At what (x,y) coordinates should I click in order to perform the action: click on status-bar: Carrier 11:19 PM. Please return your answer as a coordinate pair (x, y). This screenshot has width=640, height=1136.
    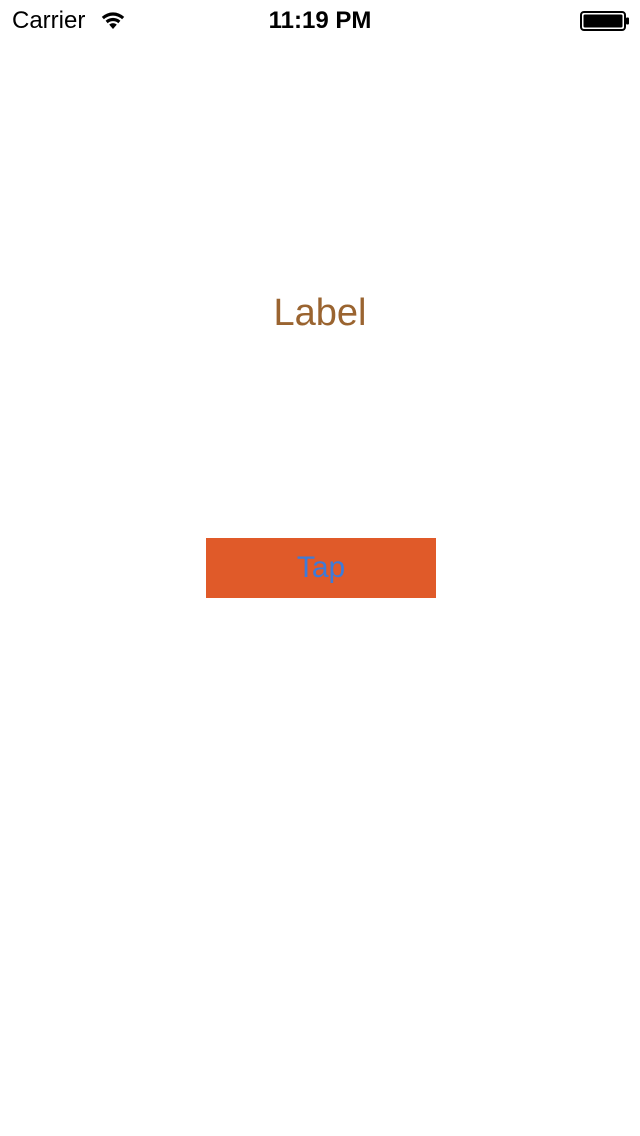
    Looking at the image, I should click on (320, 20).